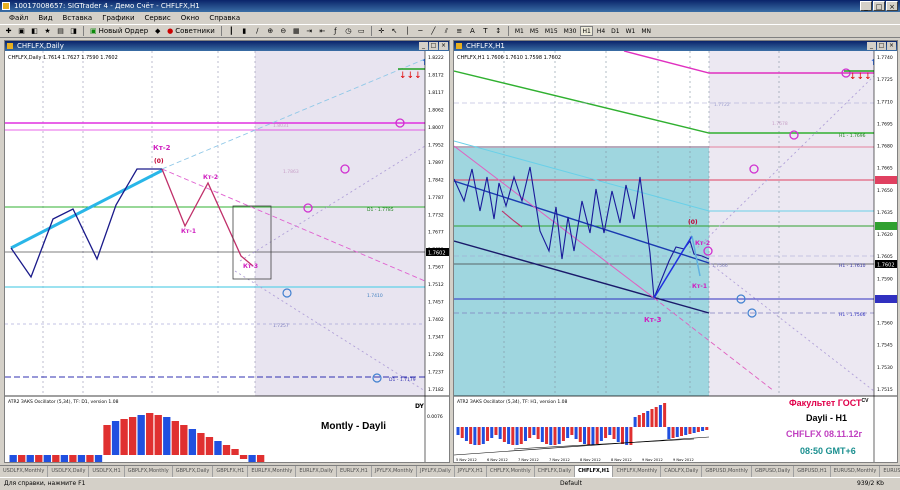 The image size is (900, 490). What do you see at coordinates (296, 31) in the screenshot?
I see `tile-windows-icon: ▦` at bounding box center [296, 31].